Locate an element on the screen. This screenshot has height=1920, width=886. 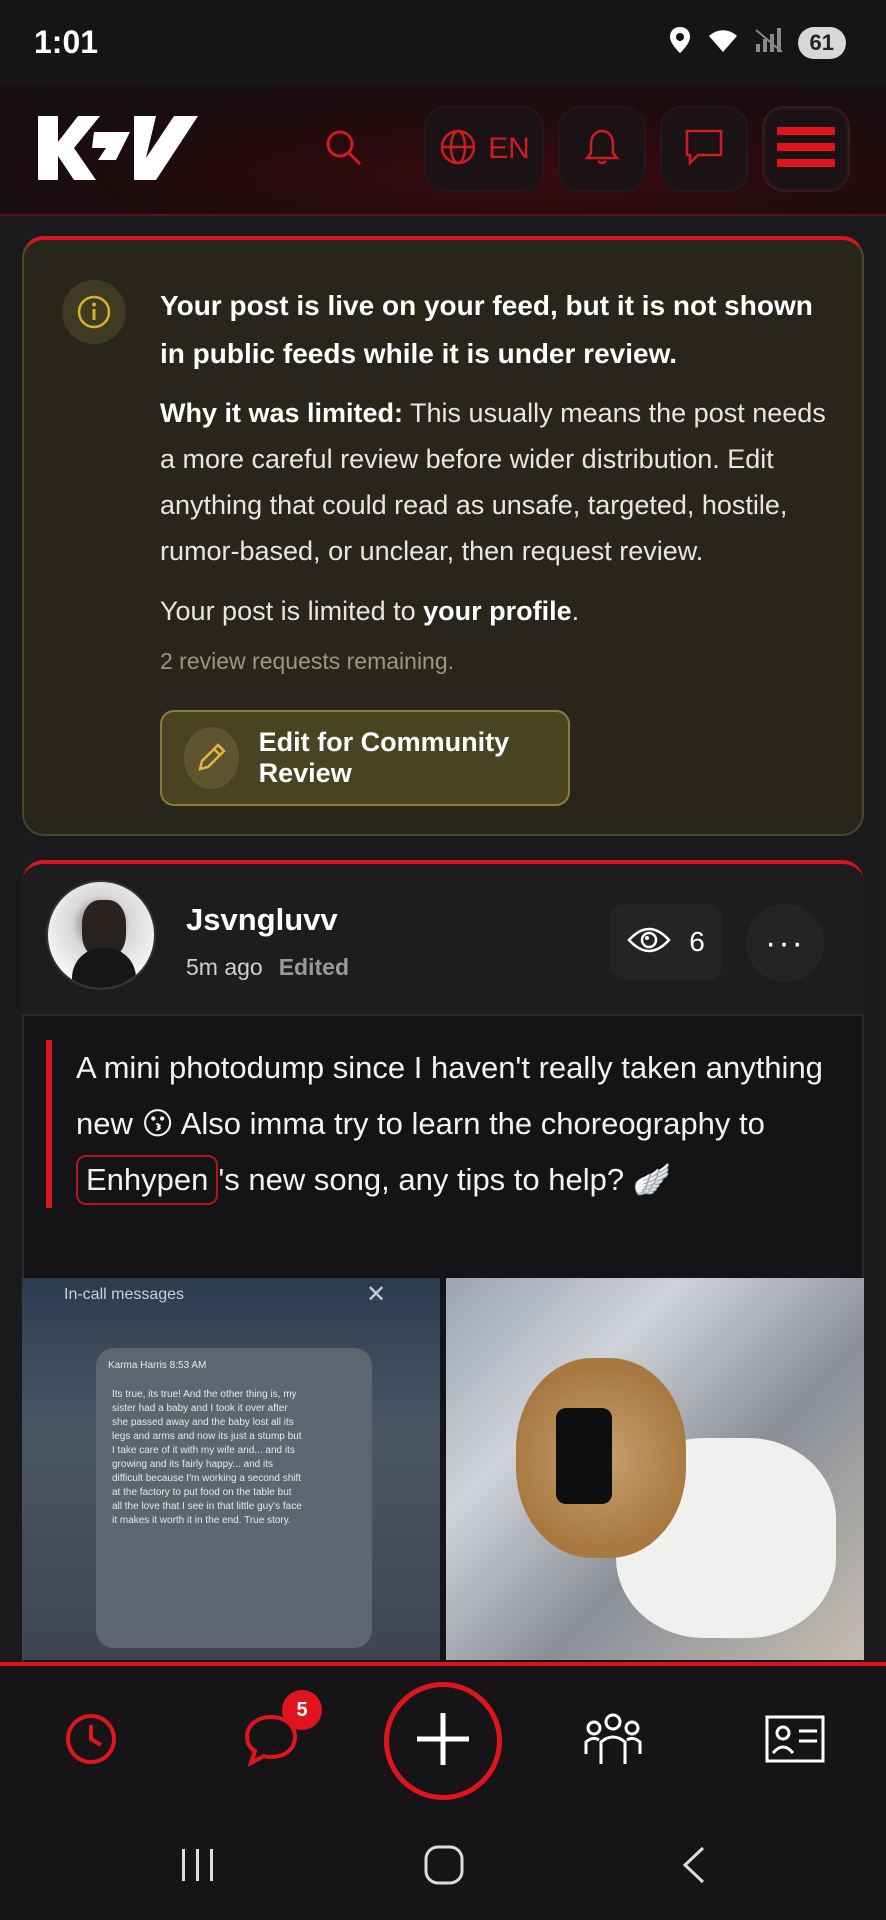
nav-messages: 5 is located at coordinates (279, 1733).